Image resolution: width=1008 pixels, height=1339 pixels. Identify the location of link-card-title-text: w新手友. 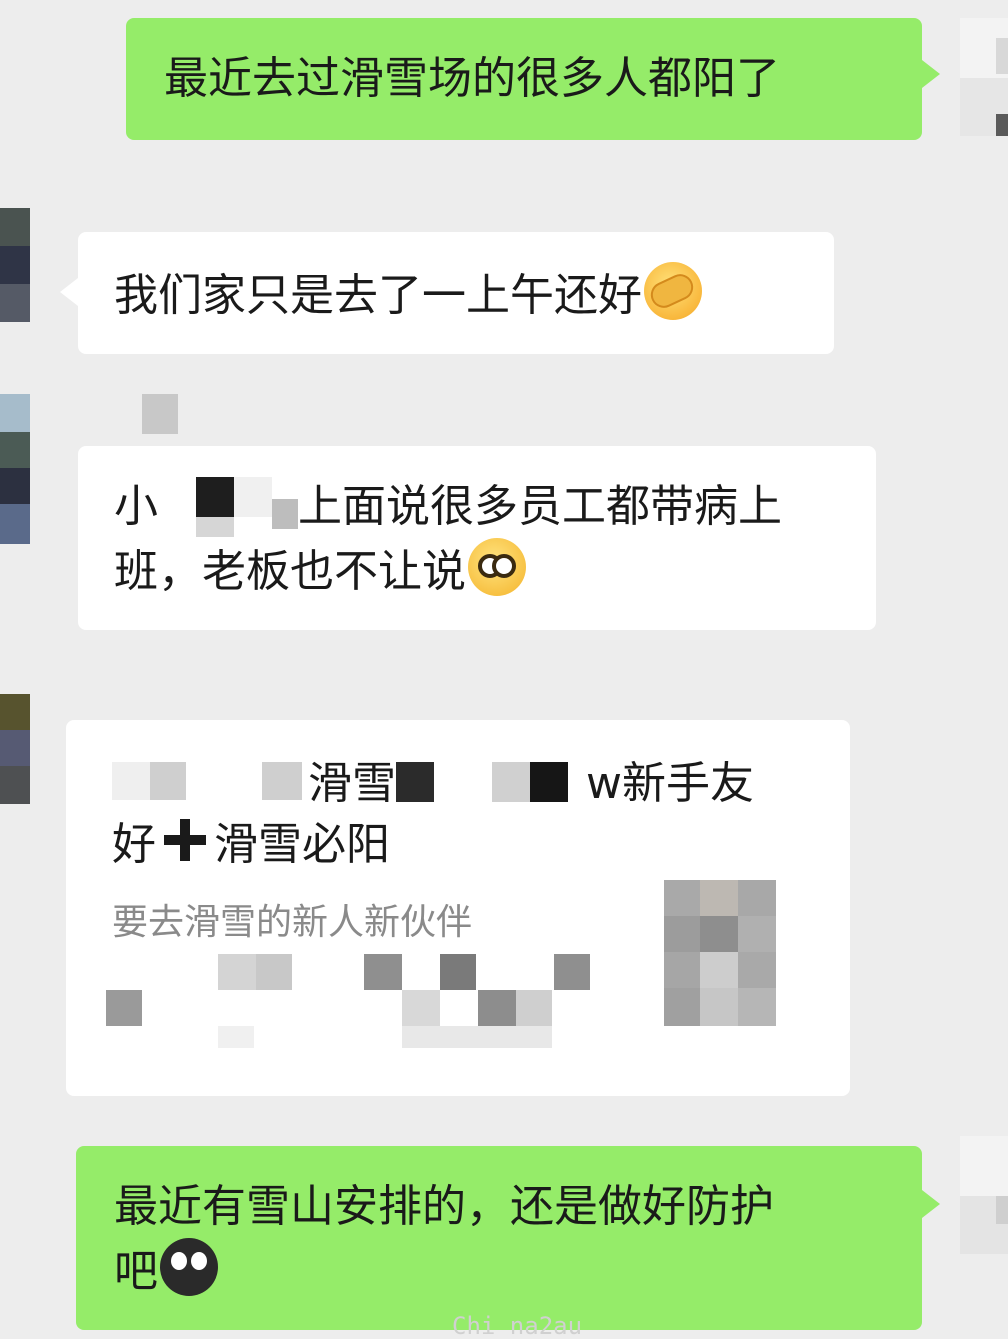
(670, 783).